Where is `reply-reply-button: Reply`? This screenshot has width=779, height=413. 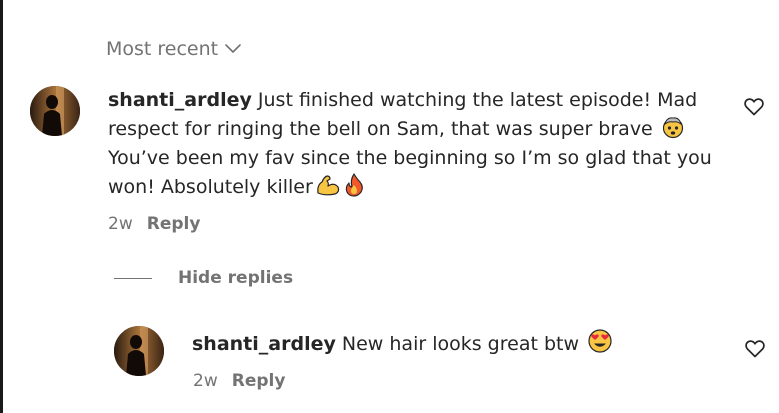 reply-reply-button: Reply is located at coordinates (259, 381).